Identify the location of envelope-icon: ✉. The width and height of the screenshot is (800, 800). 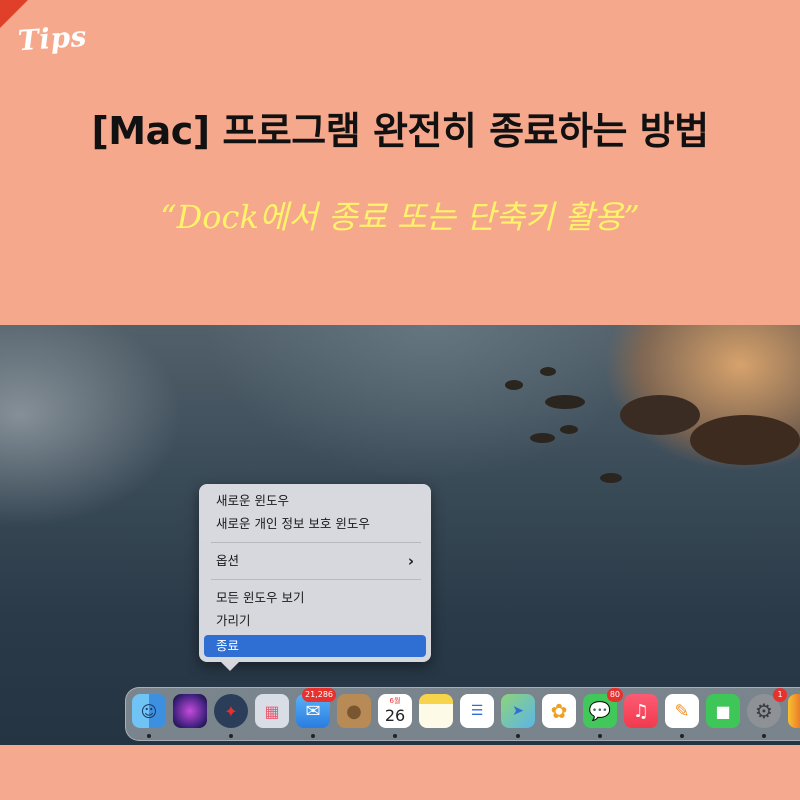
(313, 711).